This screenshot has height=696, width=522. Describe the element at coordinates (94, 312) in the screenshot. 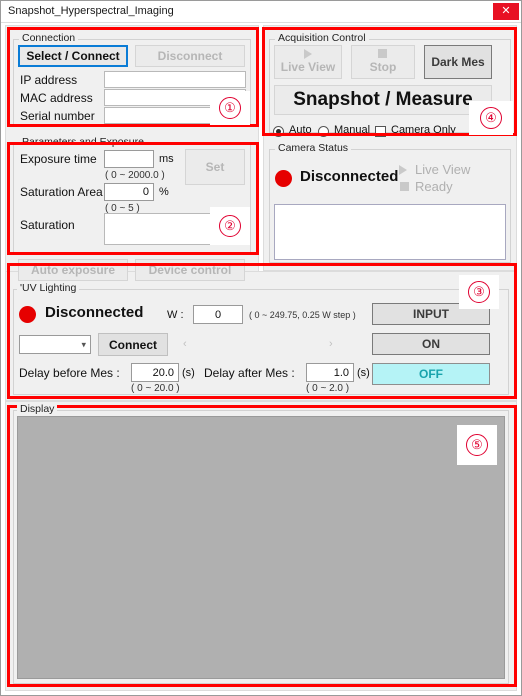

I see `uv-status-text: Disconnected` at that location.